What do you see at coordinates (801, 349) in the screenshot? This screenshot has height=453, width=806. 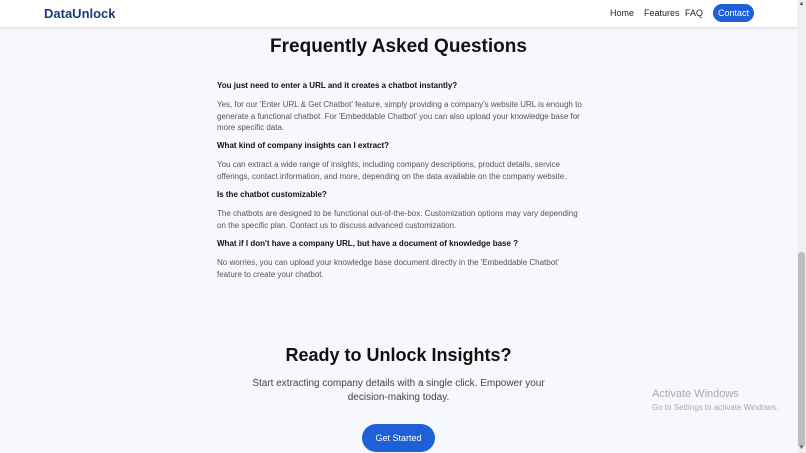 I see `scrollbar-thumb` at bounding box center [801, 349].